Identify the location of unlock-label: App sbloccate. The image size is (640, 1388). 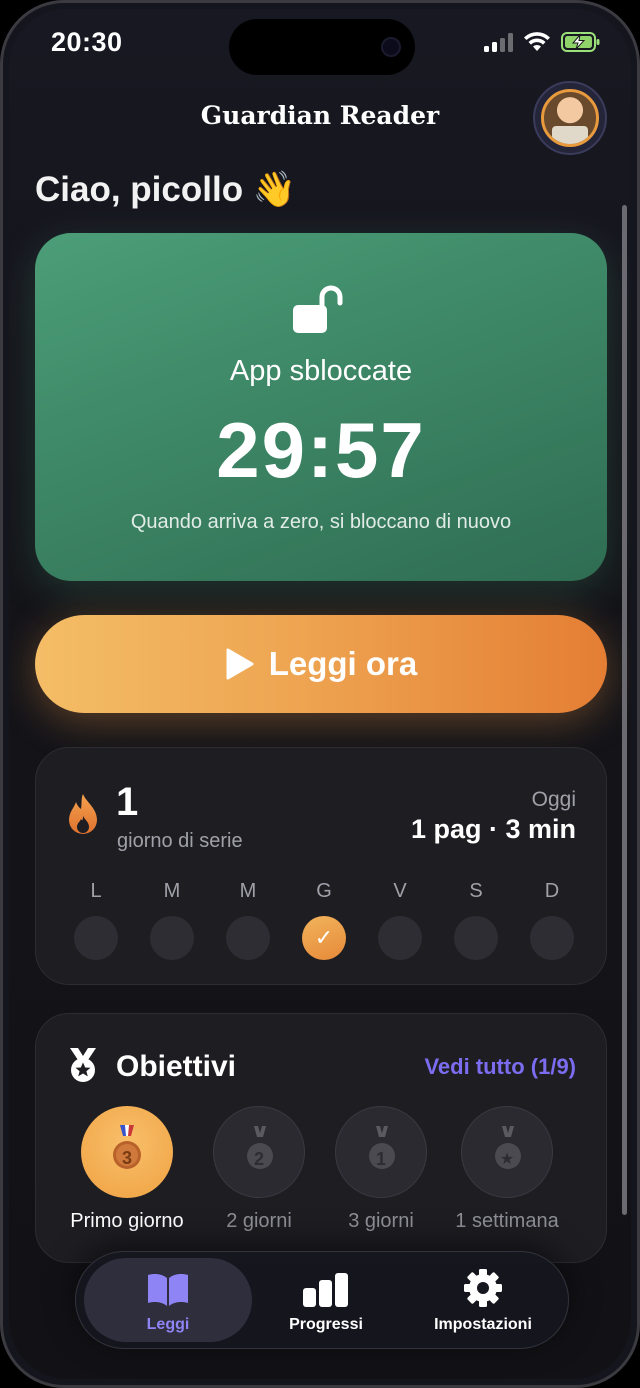
(321, 371).